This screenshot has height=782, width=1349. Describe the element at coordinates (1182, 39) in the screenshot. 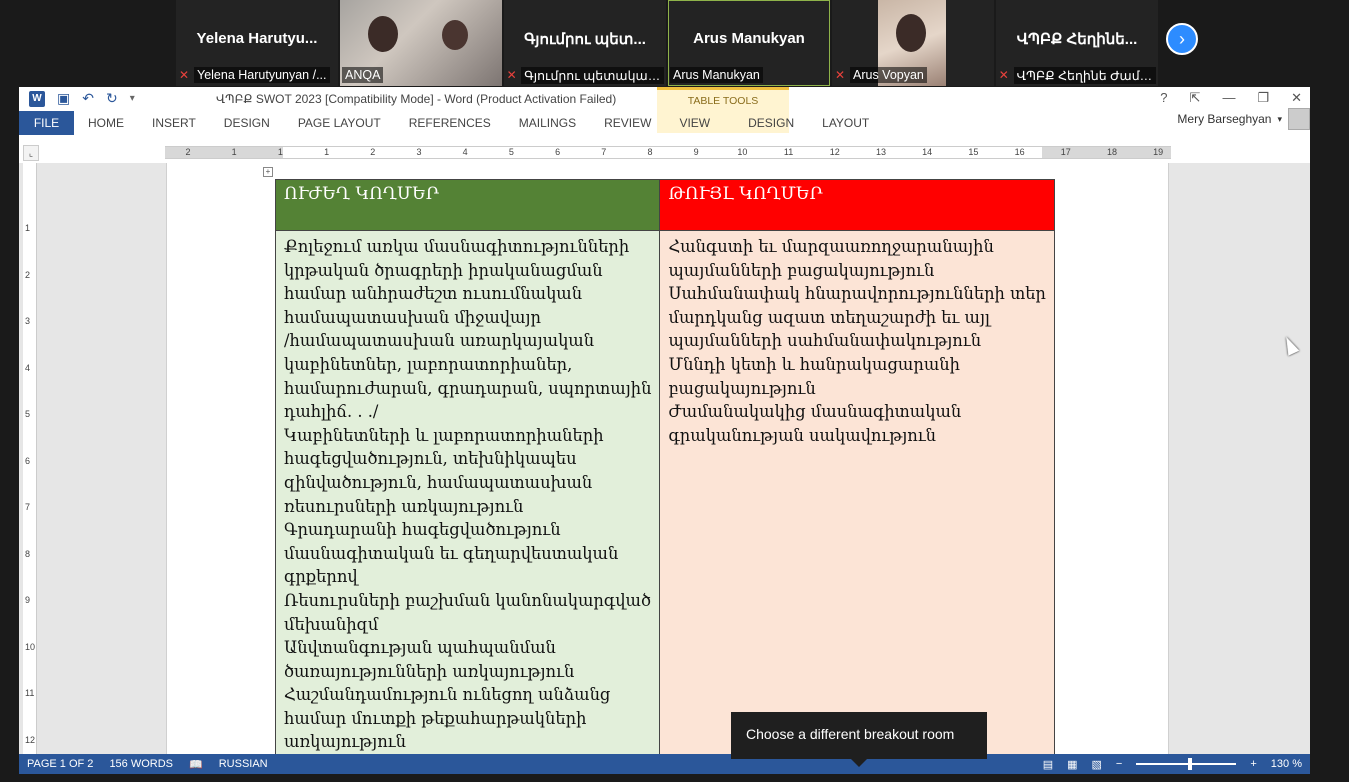

I see `next-page-arrow-icon: ›` at that location.